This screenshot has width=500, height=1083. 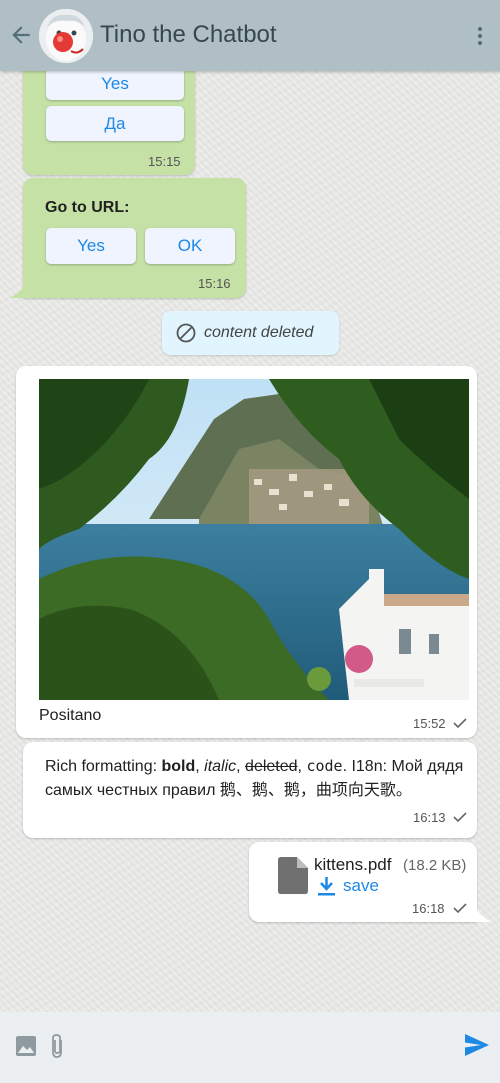 I want to click on file-size: (18.2 KB), so click(x=435, y=865).